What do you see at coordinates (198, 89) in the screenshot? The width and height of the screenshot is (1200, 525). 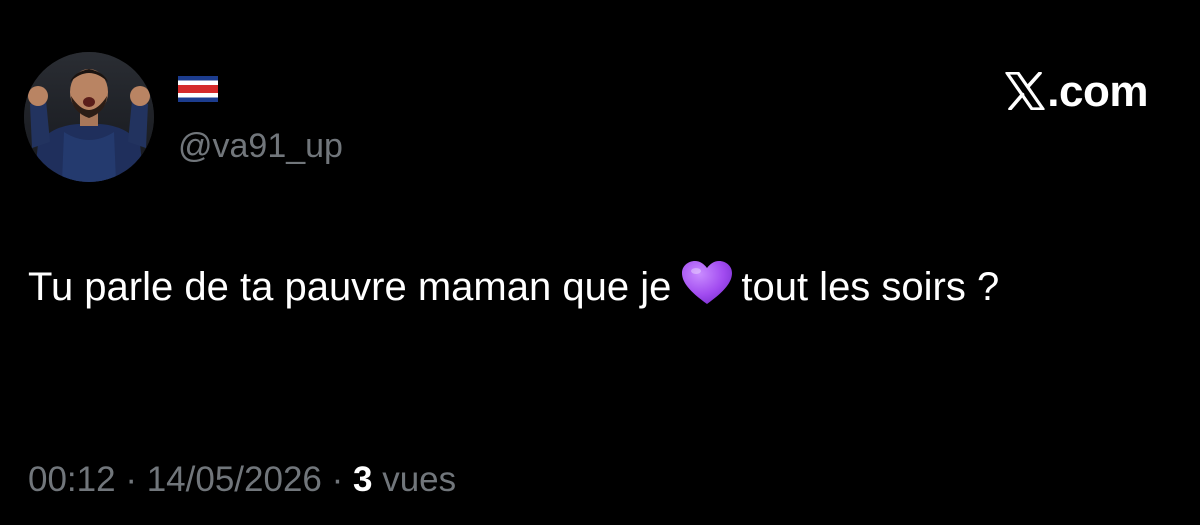 I see `costa-rica-flag-icon` at bounding box center [198, 89].